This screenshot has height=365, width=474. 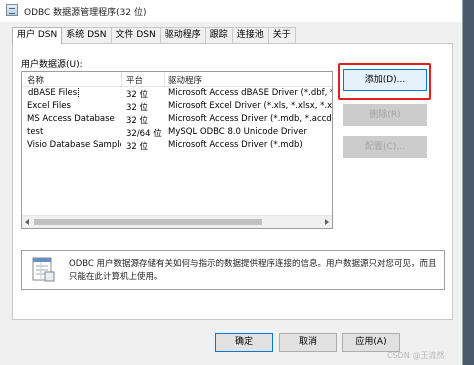 I want to click on tab-system-dsn: 系统 DSN, so click(x=86, y=35).